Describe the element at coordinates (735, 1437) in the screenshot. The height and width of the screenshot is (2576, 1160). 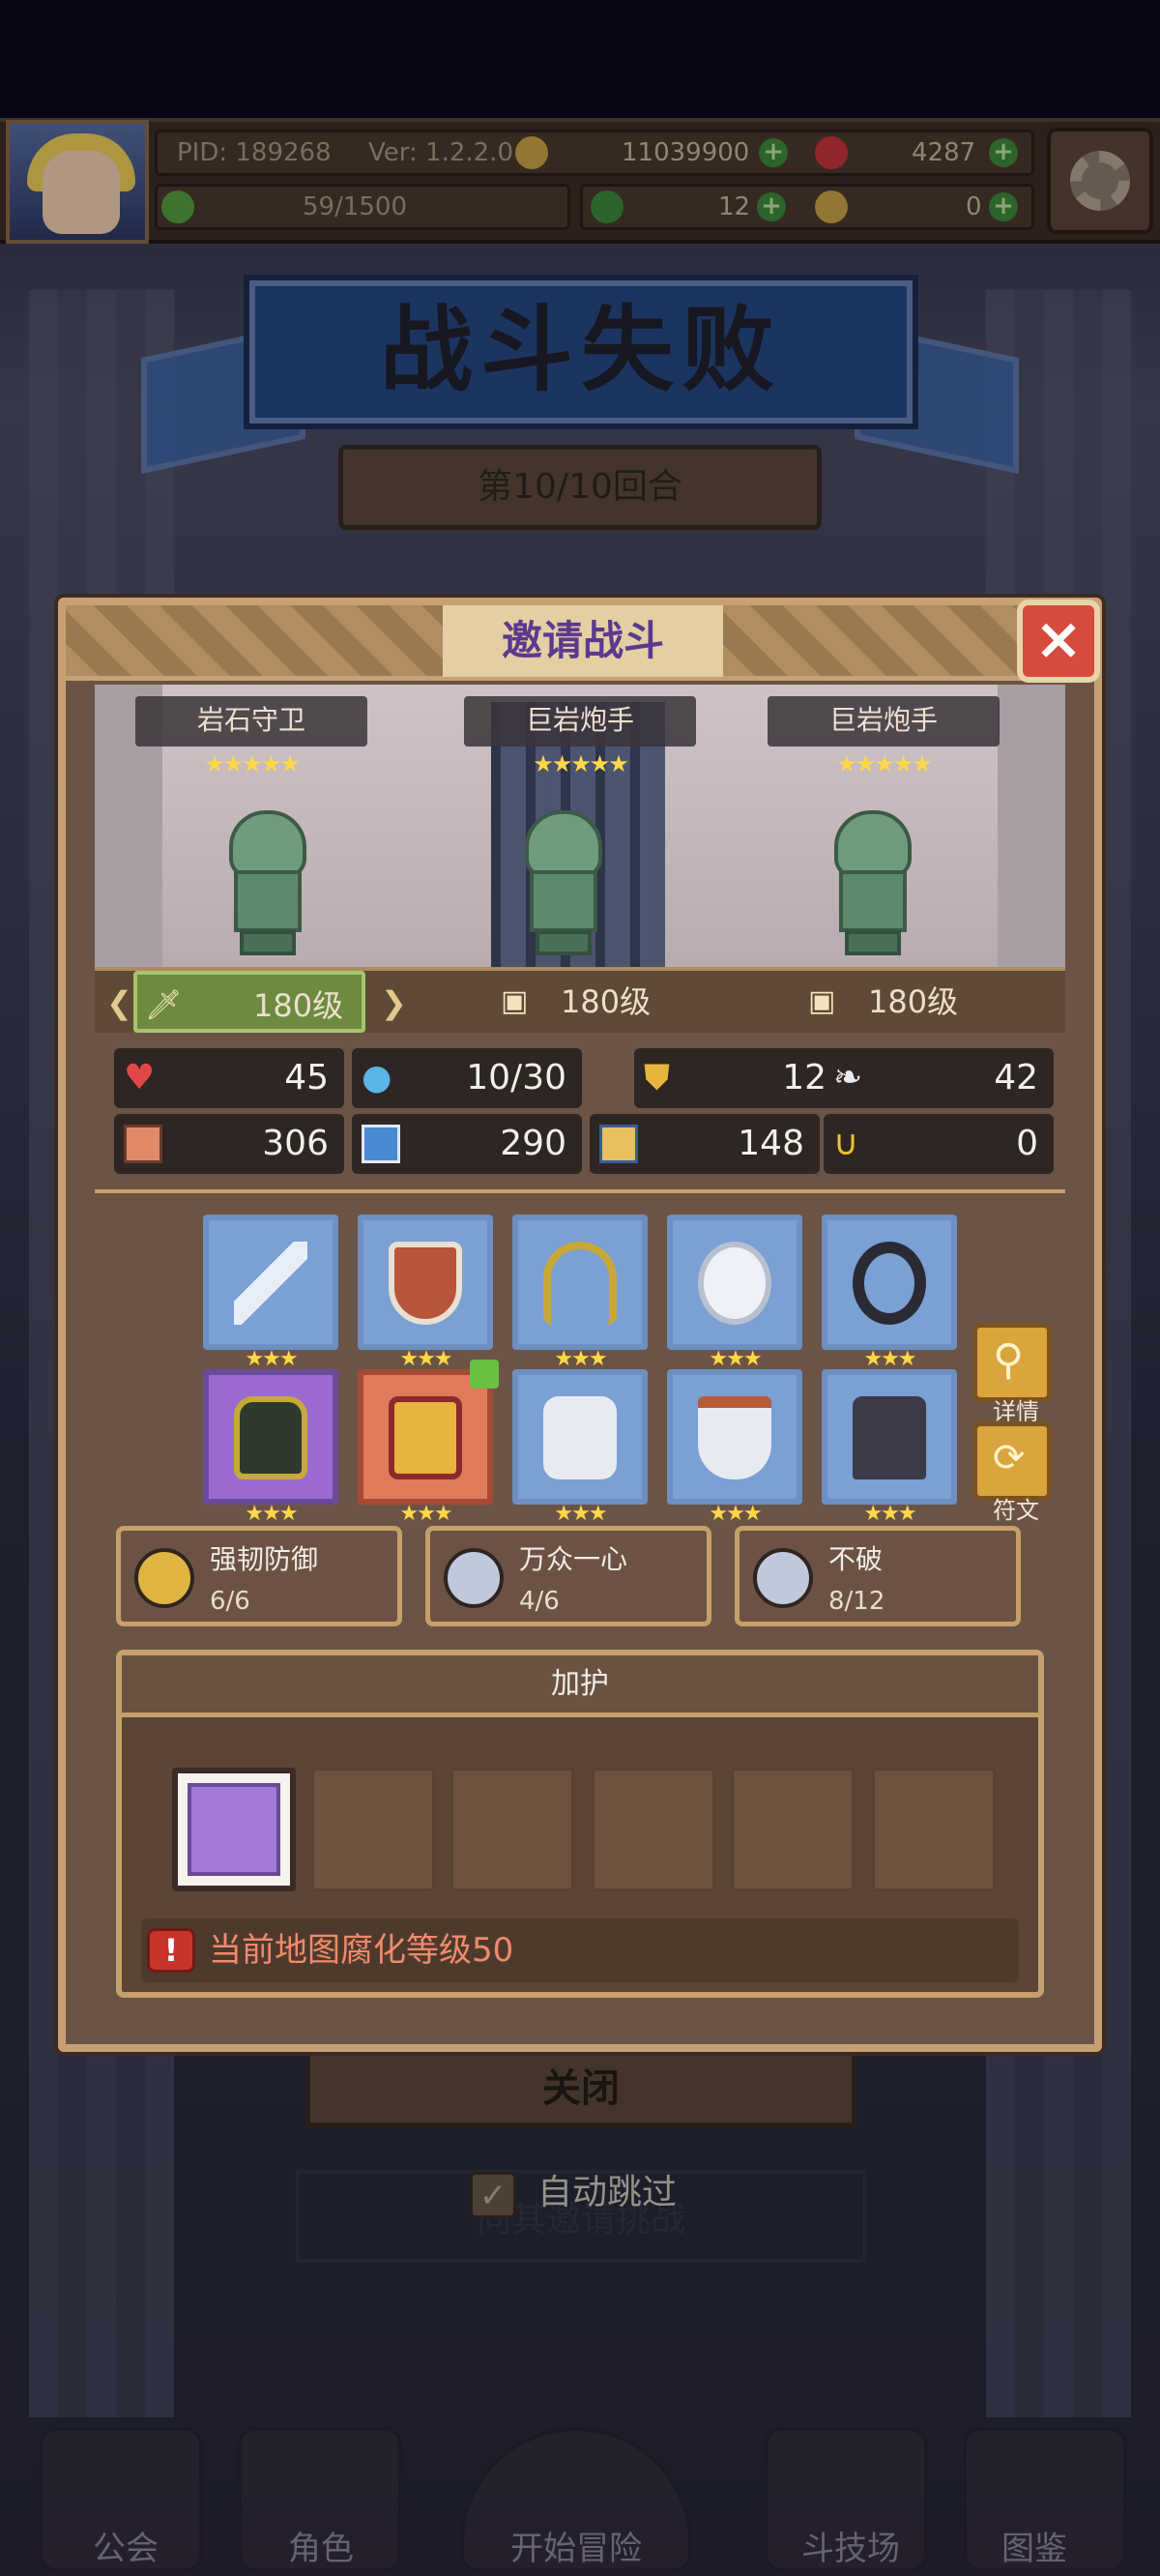
I see `belt-icon` at that location.